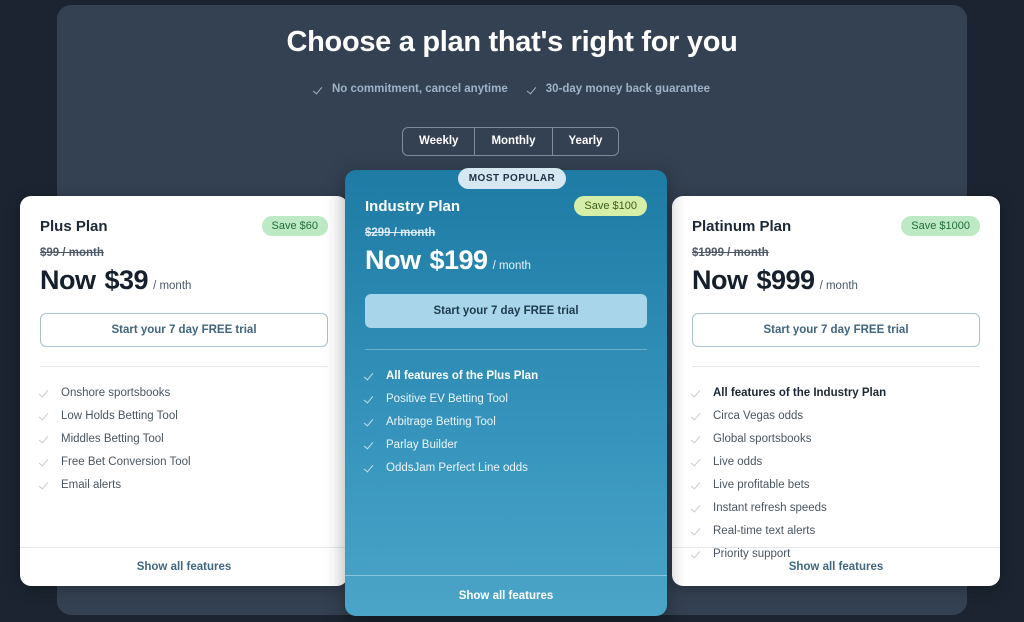 This screenshot has width=1024, height=622. What do you see at coordinates (413, 206) in the screenshot?
I see `plan-name: Industry Plan` at bounding box center [413, 206].